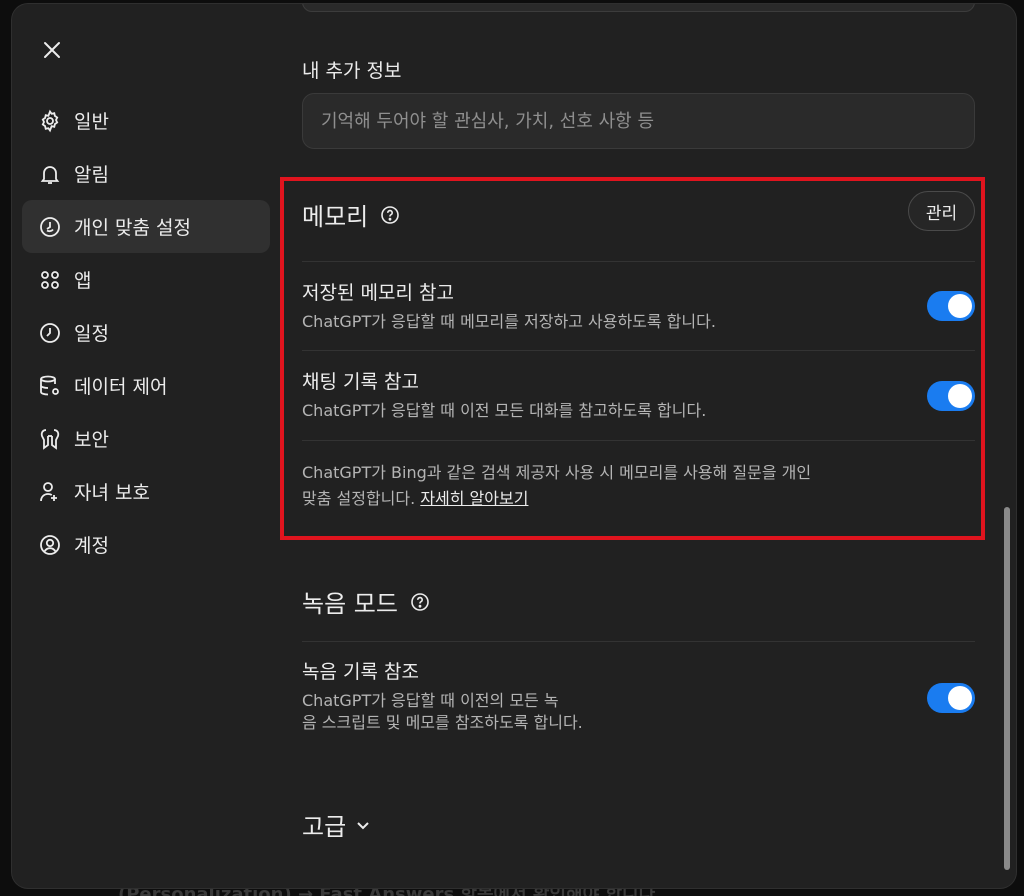  Describe the element at coordinates (1007, 446) in the screenshot. I see `scrollbar` at that location.